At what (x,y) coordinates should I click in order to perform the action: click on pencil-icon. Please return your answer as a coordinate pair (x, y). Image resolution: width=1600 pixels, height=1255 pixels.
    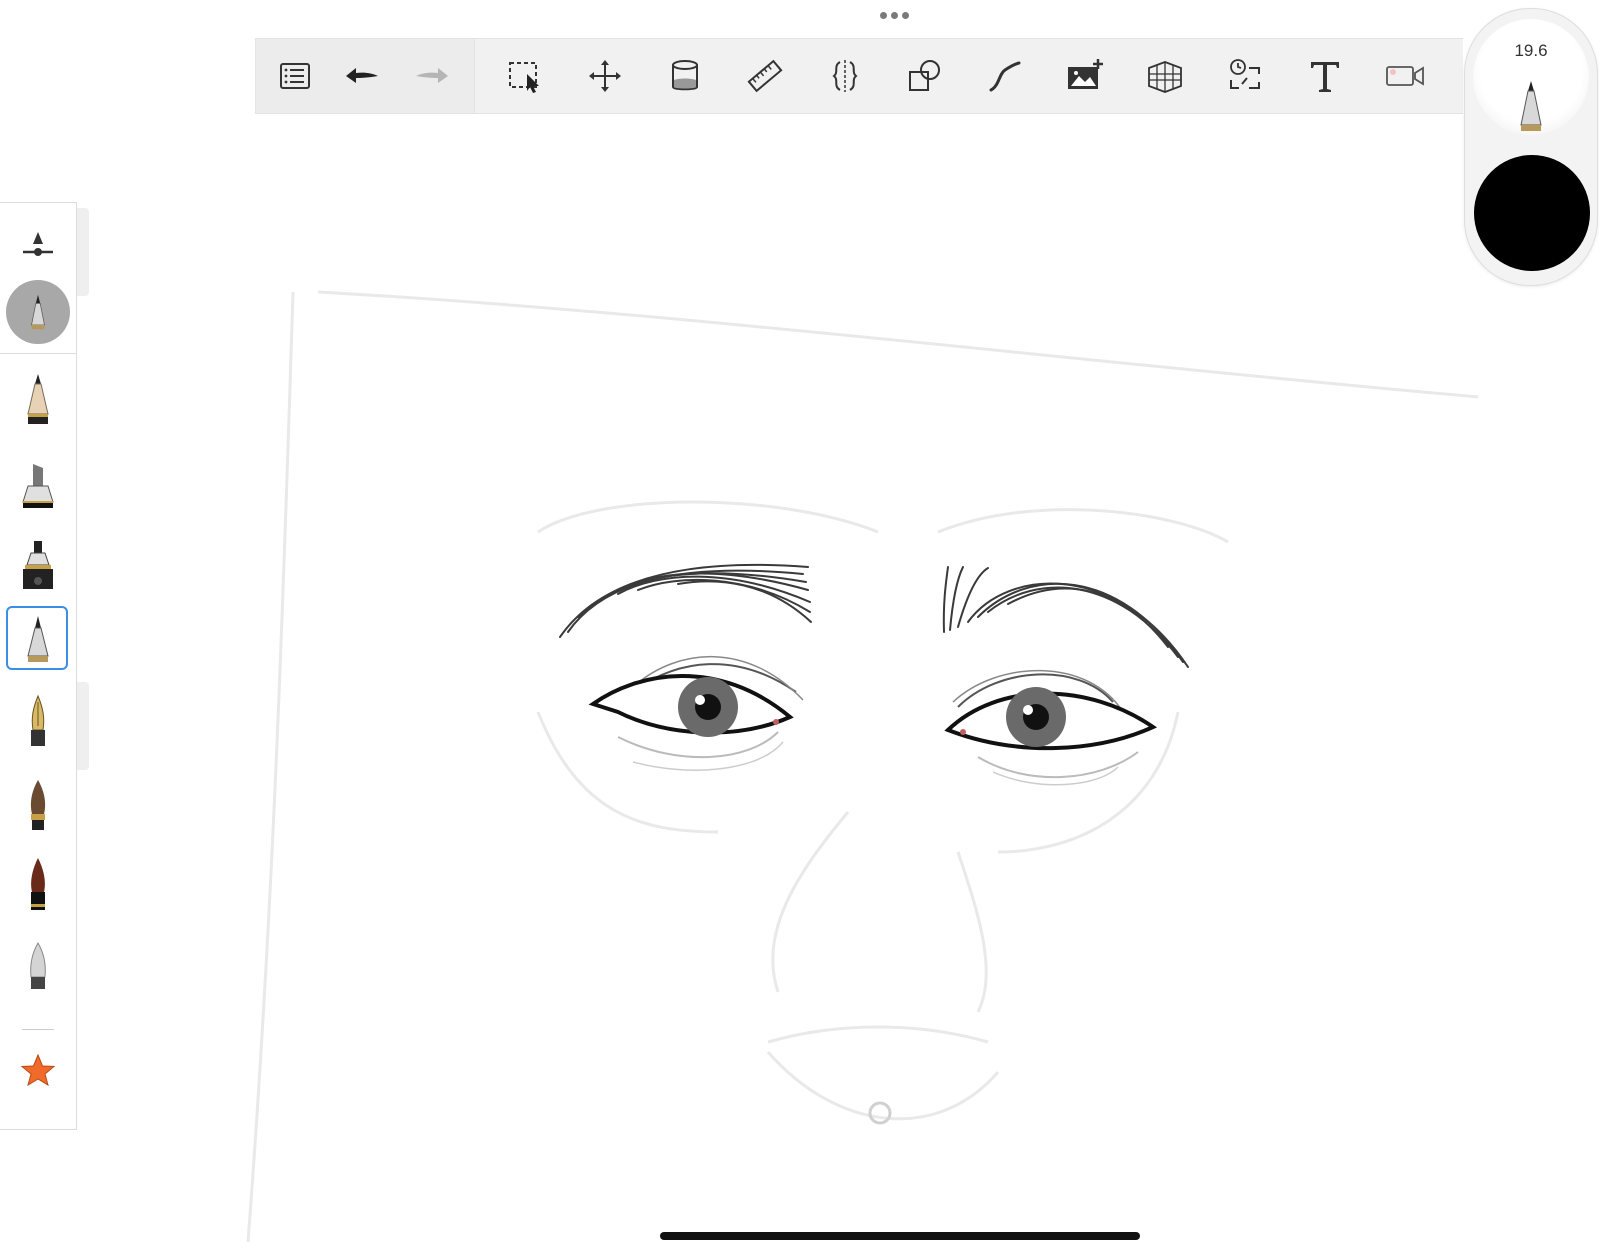
    Looking at the image, I should click on (38, 399).